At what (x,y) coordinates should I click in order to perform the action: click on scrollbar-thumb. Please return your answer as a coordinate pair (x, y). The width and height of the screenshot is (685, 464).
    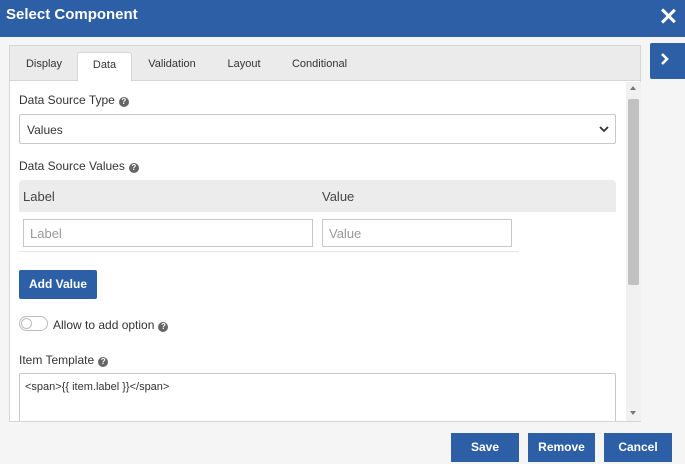
    Looking at the image, I should click on (633, 192).